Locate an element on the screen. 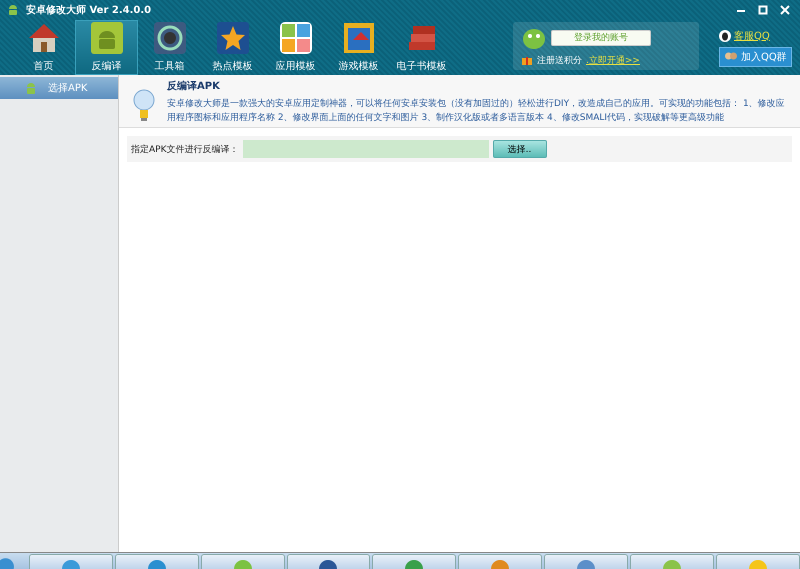 This screenshot has height=569, width=800. close-icon is located at coordinates (785, 10).